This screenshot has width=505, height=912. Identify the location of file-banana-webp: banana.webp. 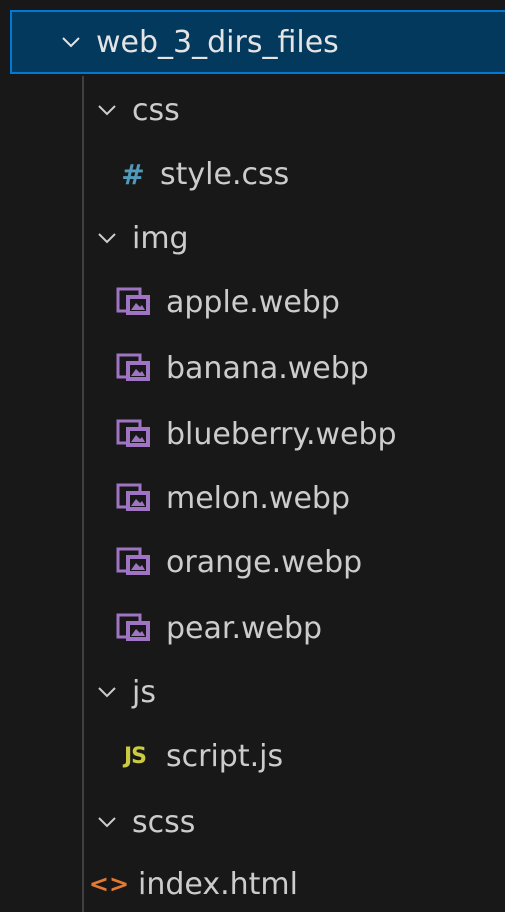
(252, 368).